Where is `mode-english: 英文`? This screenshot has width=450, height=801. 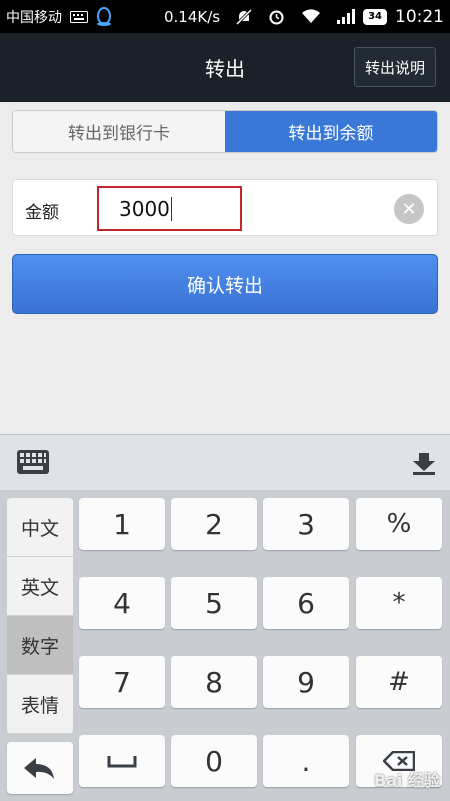 mode-english: 英文 is located at coordinates (40, 586).